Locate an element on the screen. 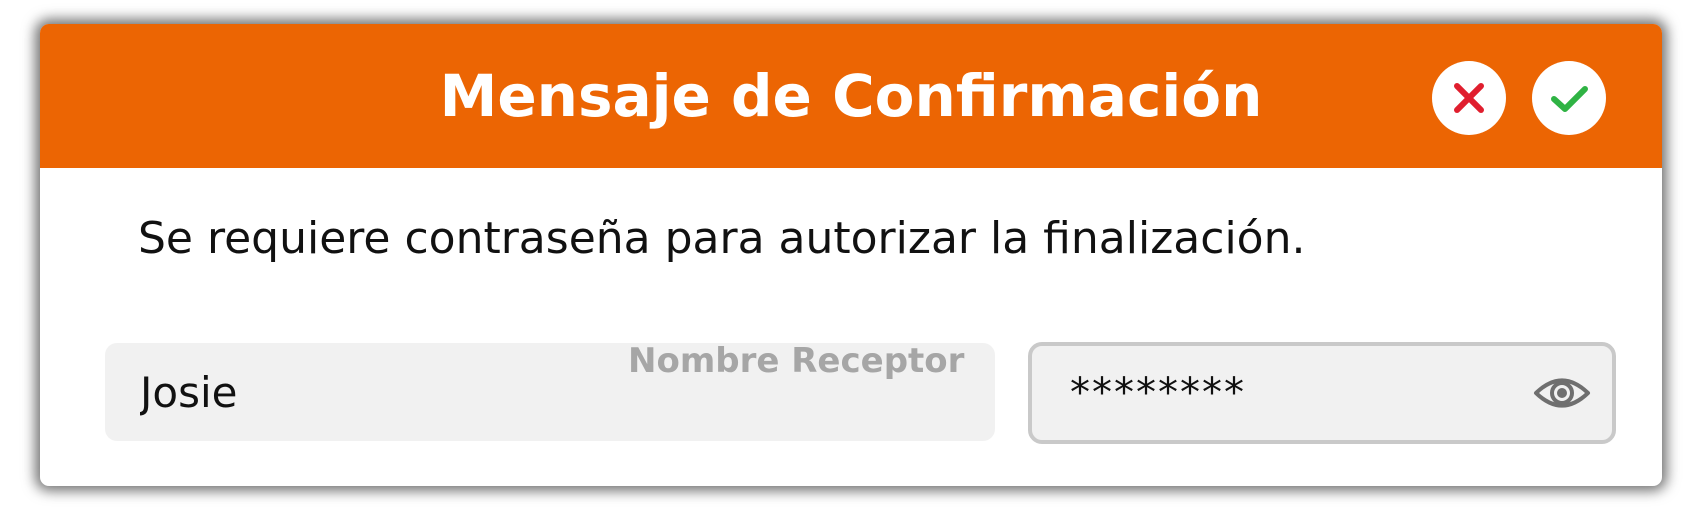 Image resolution: width=1701 pixels, height=513 pixels. password-input is located at coordinates (1272, 393).